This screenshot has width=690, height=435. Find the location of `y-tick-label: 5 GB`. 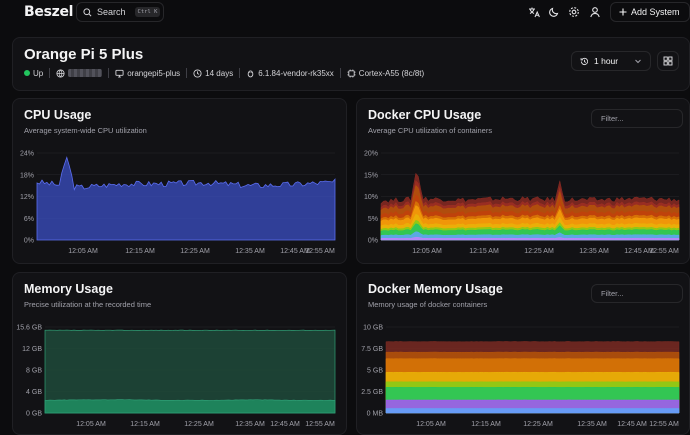

y-tick-label: 5 GB is located at coordinates (375, 371).